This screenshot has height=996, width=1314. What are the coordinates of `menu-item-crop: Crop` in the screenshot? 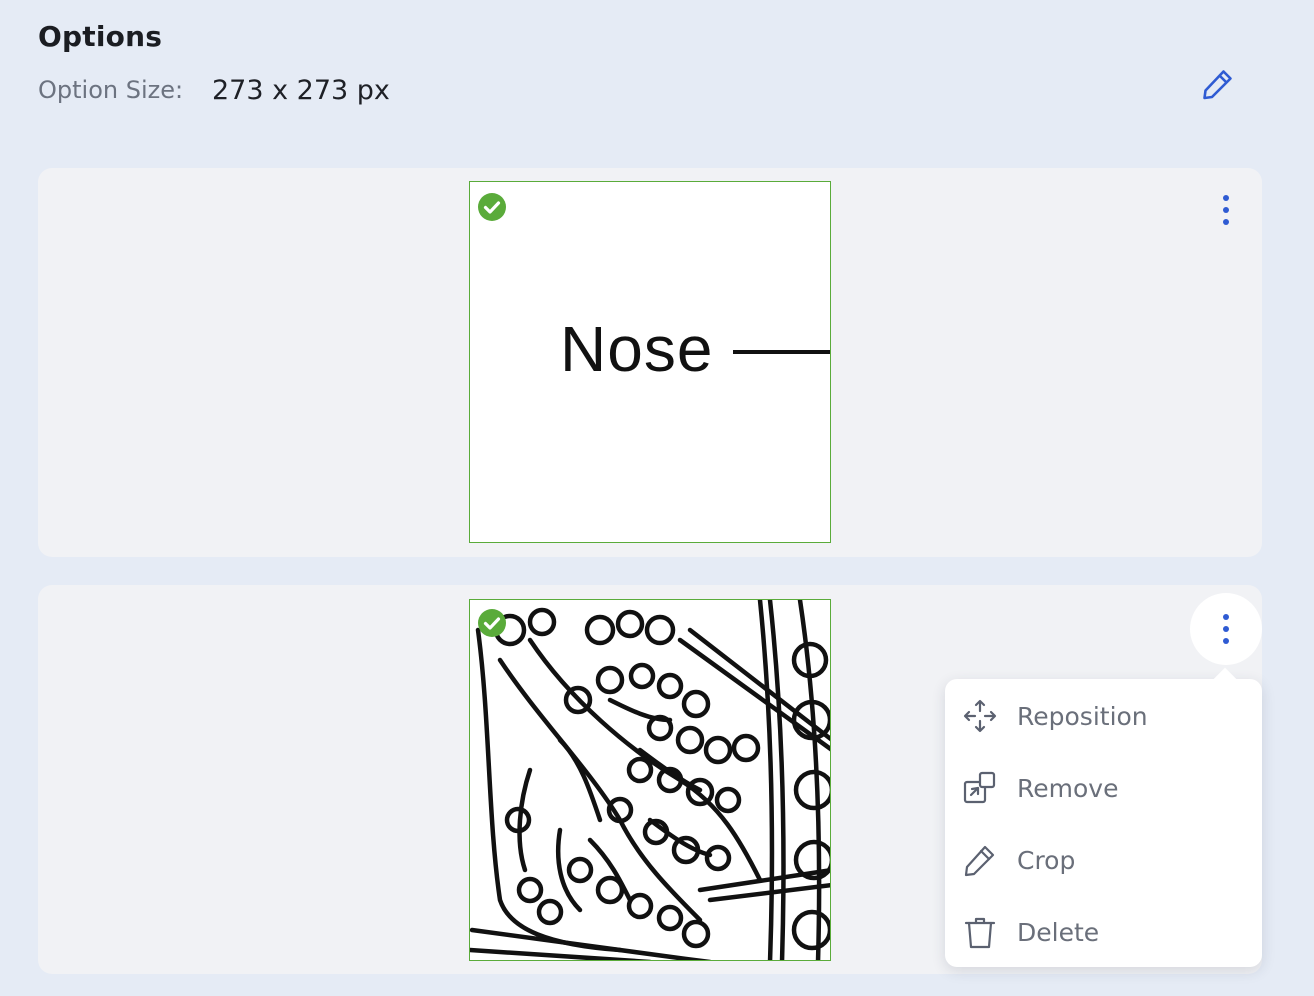 It's located at (1103, 860).